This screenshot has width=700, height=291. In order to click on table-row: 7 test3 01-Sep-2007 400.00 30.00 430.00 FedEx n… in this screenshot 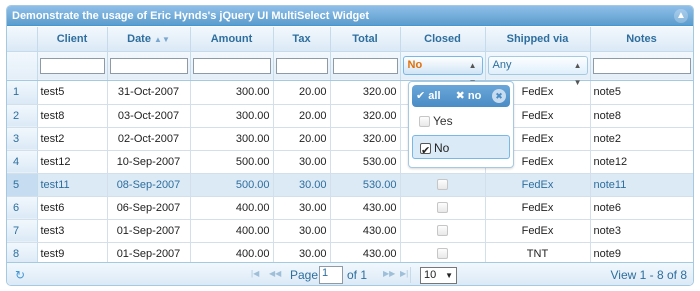, I will do `click(350, 231)`.